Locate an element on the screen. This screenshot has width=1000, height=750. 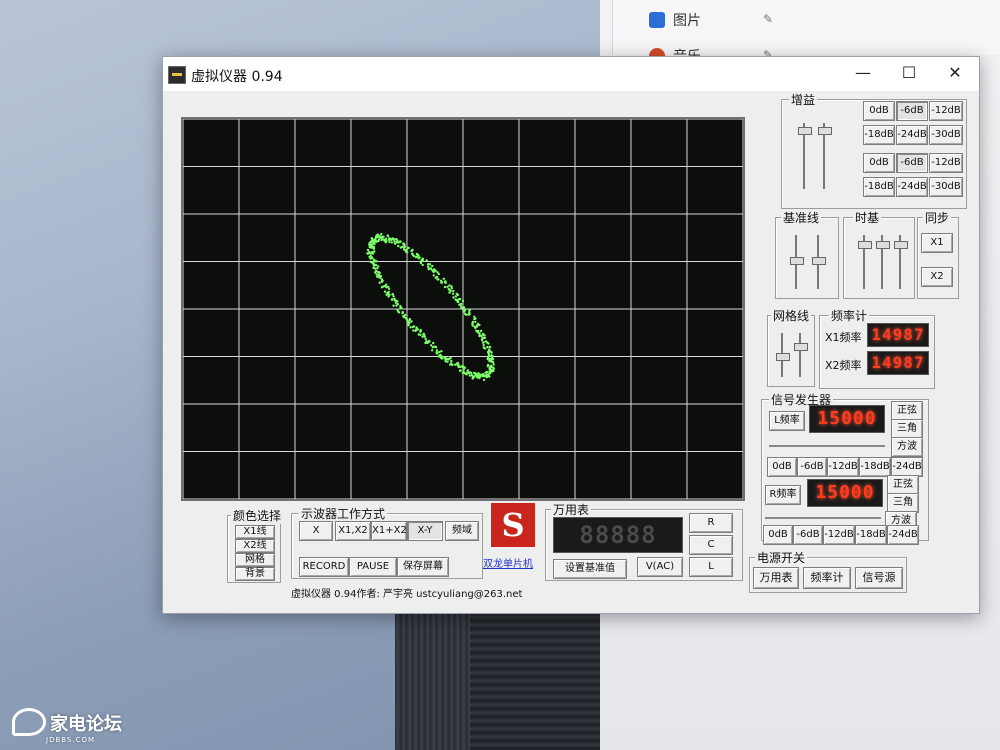
l-level-minus18db: -18dB is located at coordinates (875, 467).